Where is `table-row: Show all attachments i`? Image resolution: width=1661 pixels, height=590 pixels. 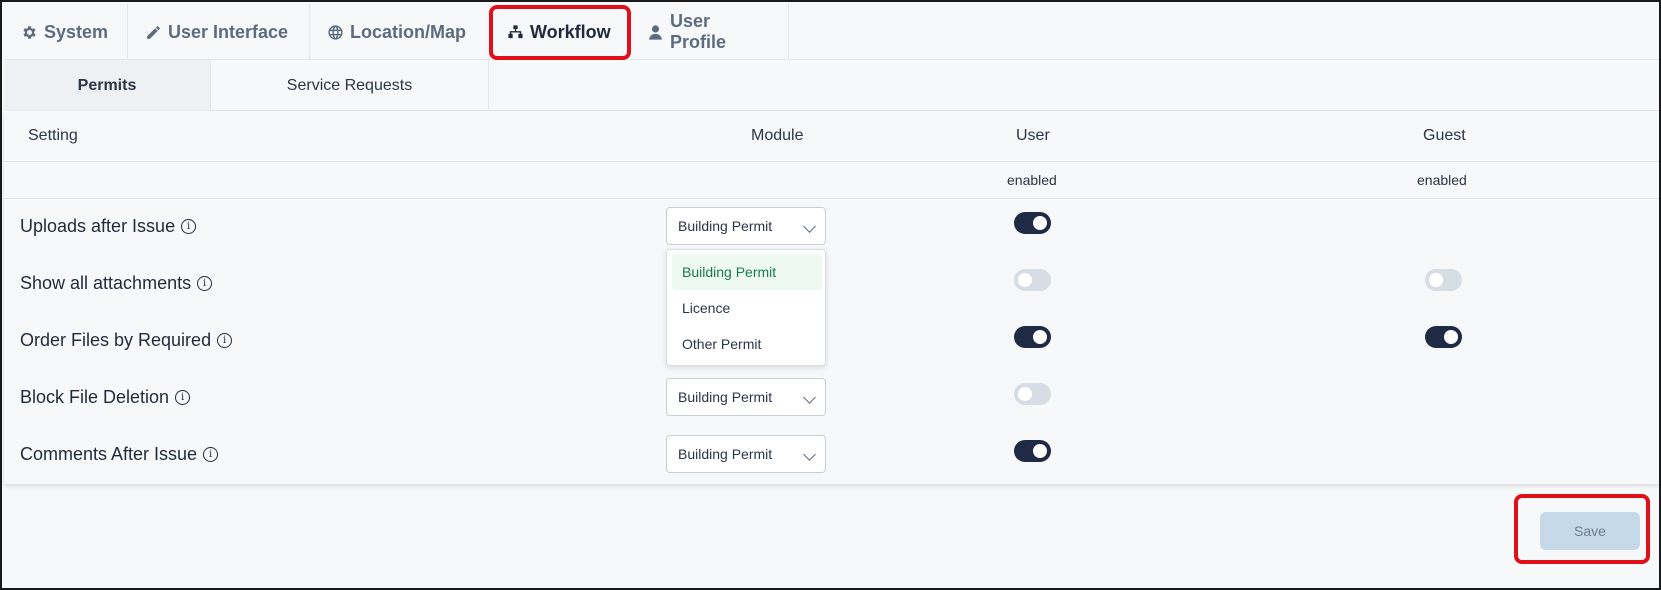
table-row: Show all attachments i is located at coordinates (831, 284).